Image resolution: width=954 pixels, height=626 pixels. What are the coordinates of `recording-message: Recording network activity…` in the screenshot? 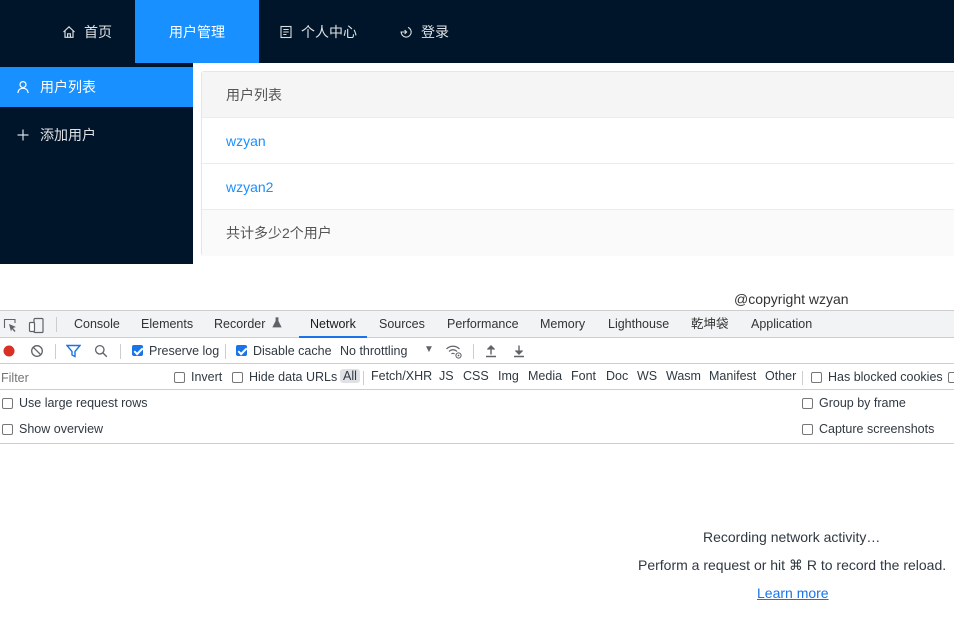 It's located at (792, 537).